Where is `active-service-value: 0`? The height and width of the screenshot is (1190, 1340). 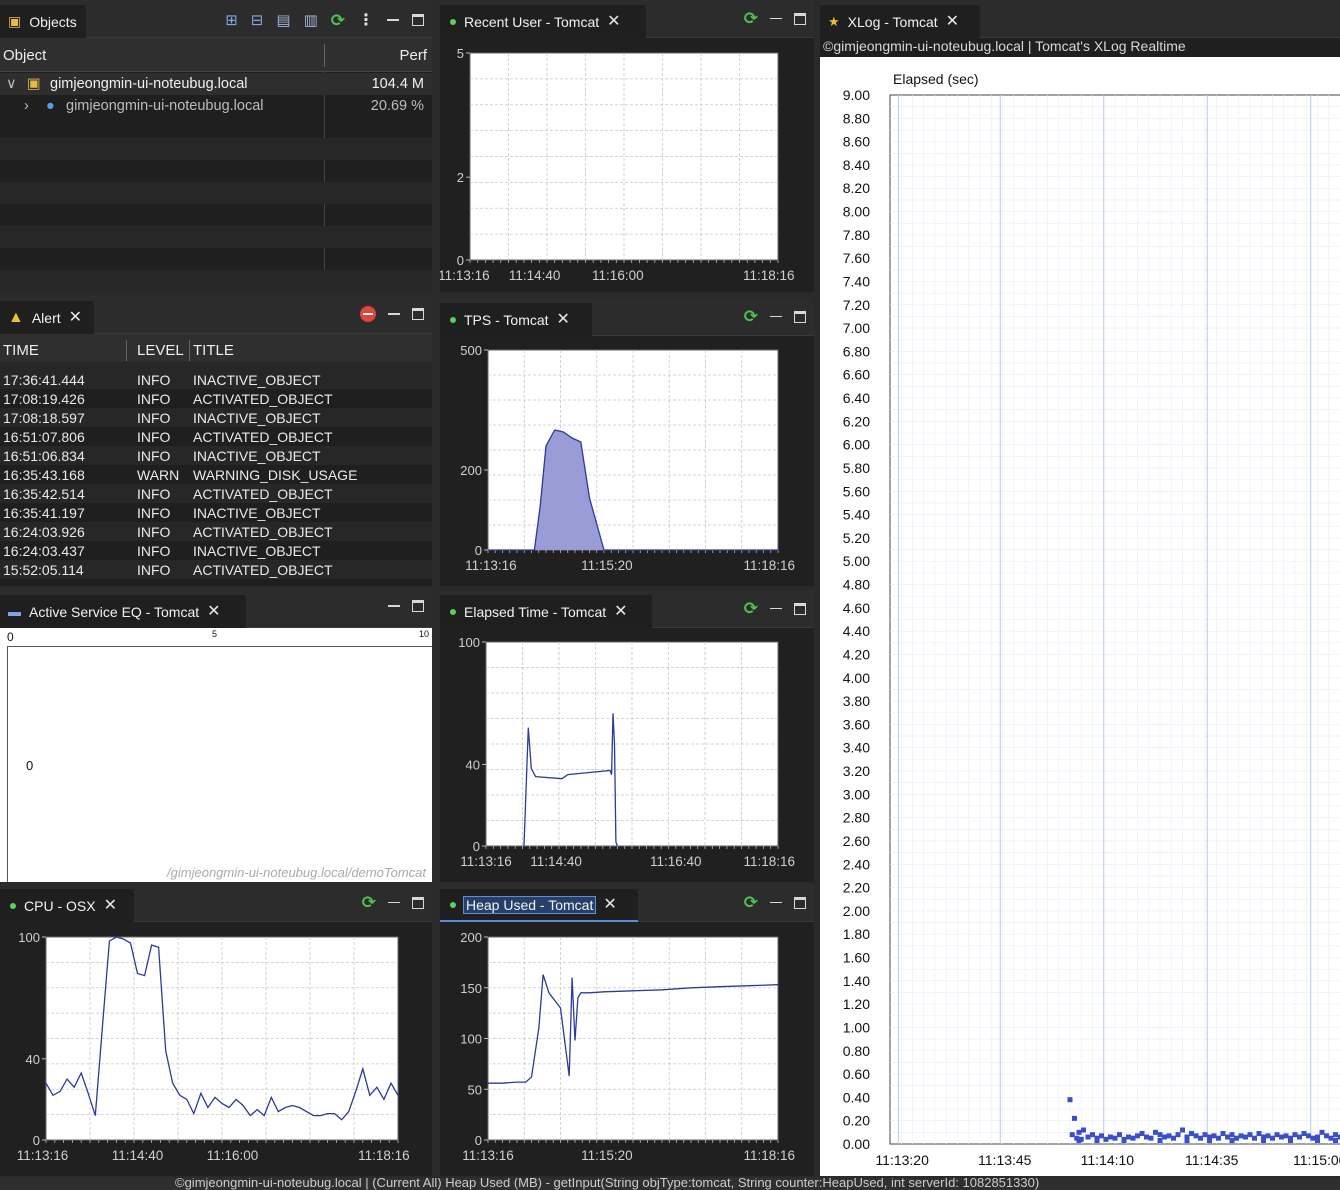
active-service-value: 0 is located at coordinates (30, 765).